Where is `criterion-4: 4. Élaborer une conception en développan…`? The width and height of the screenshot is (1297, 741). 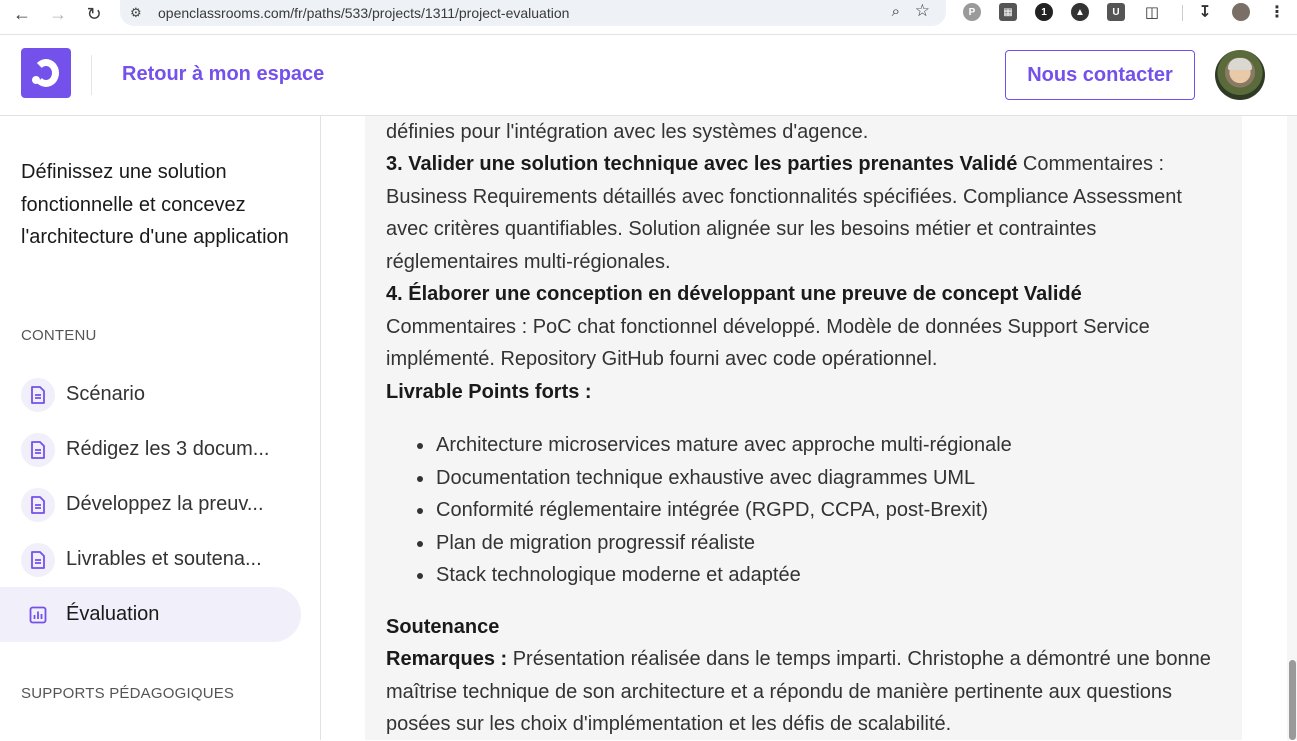 criterion-4: 4. Élaborer une conception en développan… is located at coordinates (806, 327).